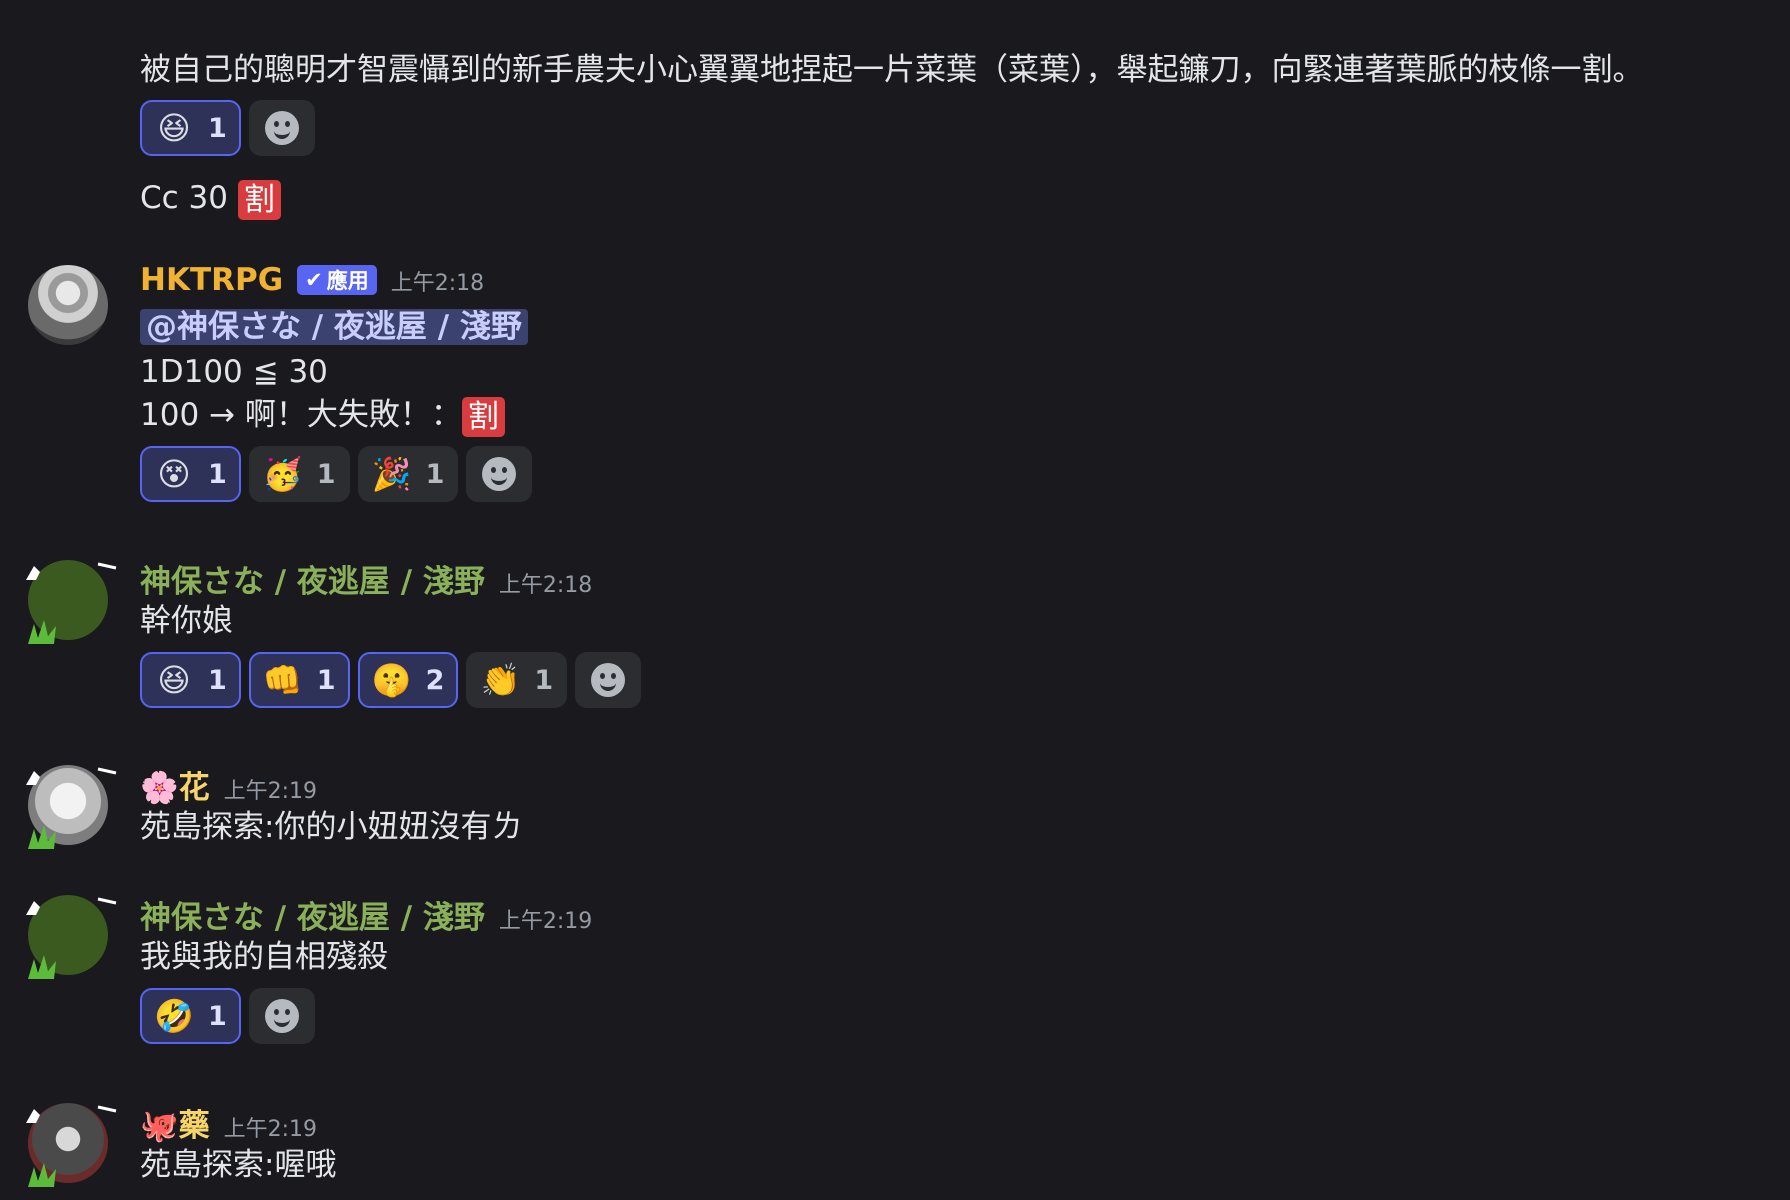 The height and width of the screenshot is (1200, 1790). I want to click on message-text: 1D100 ≦ 30, so click(234, 372).